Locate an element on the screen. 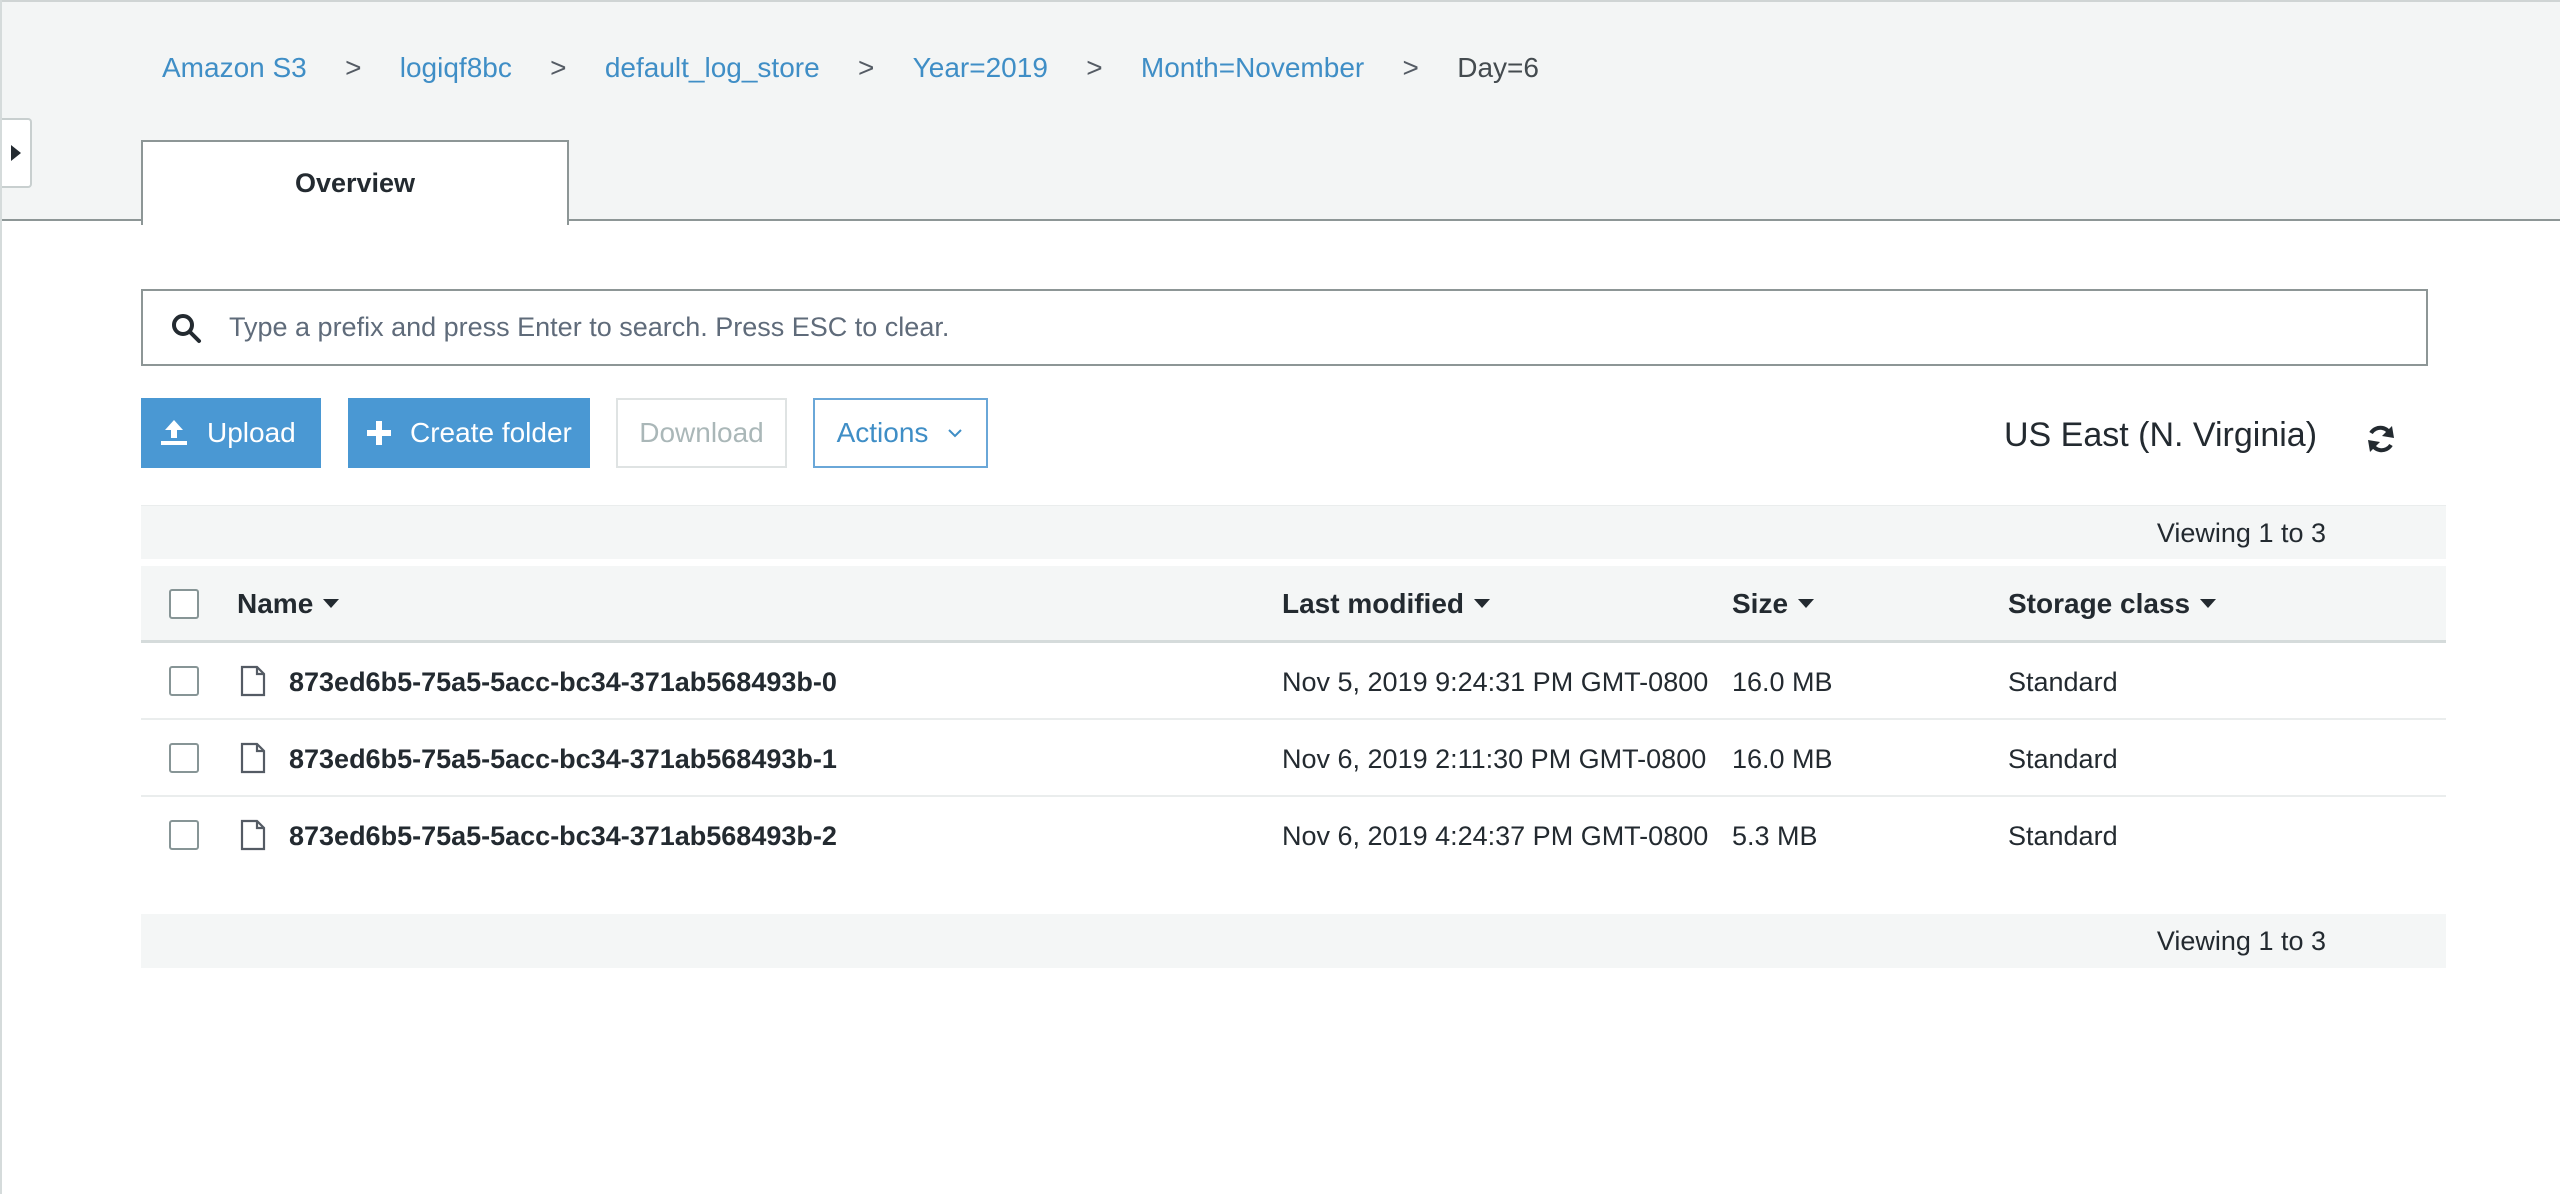  last-modified-cell: Nov 6, 2019 2:11:30 PM GMT-0800 is located at coordinates (1494, 759).